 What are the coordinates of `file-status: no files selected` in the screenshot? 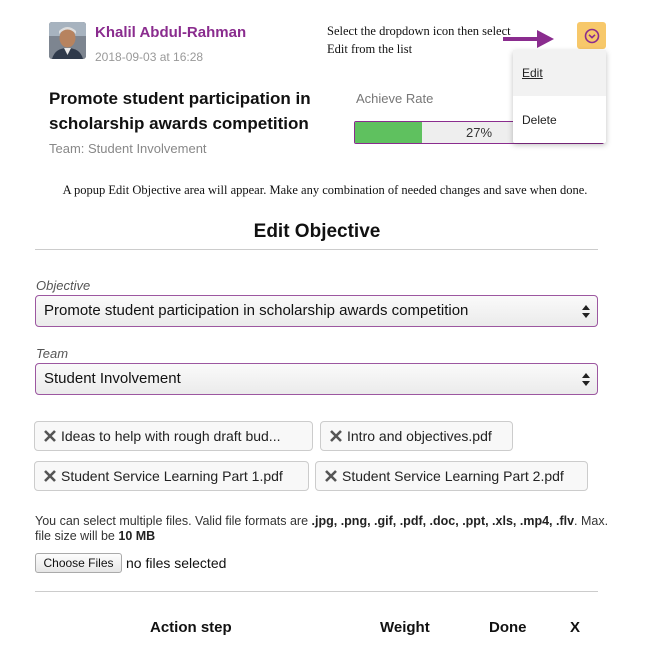 It's located at (176, 563).